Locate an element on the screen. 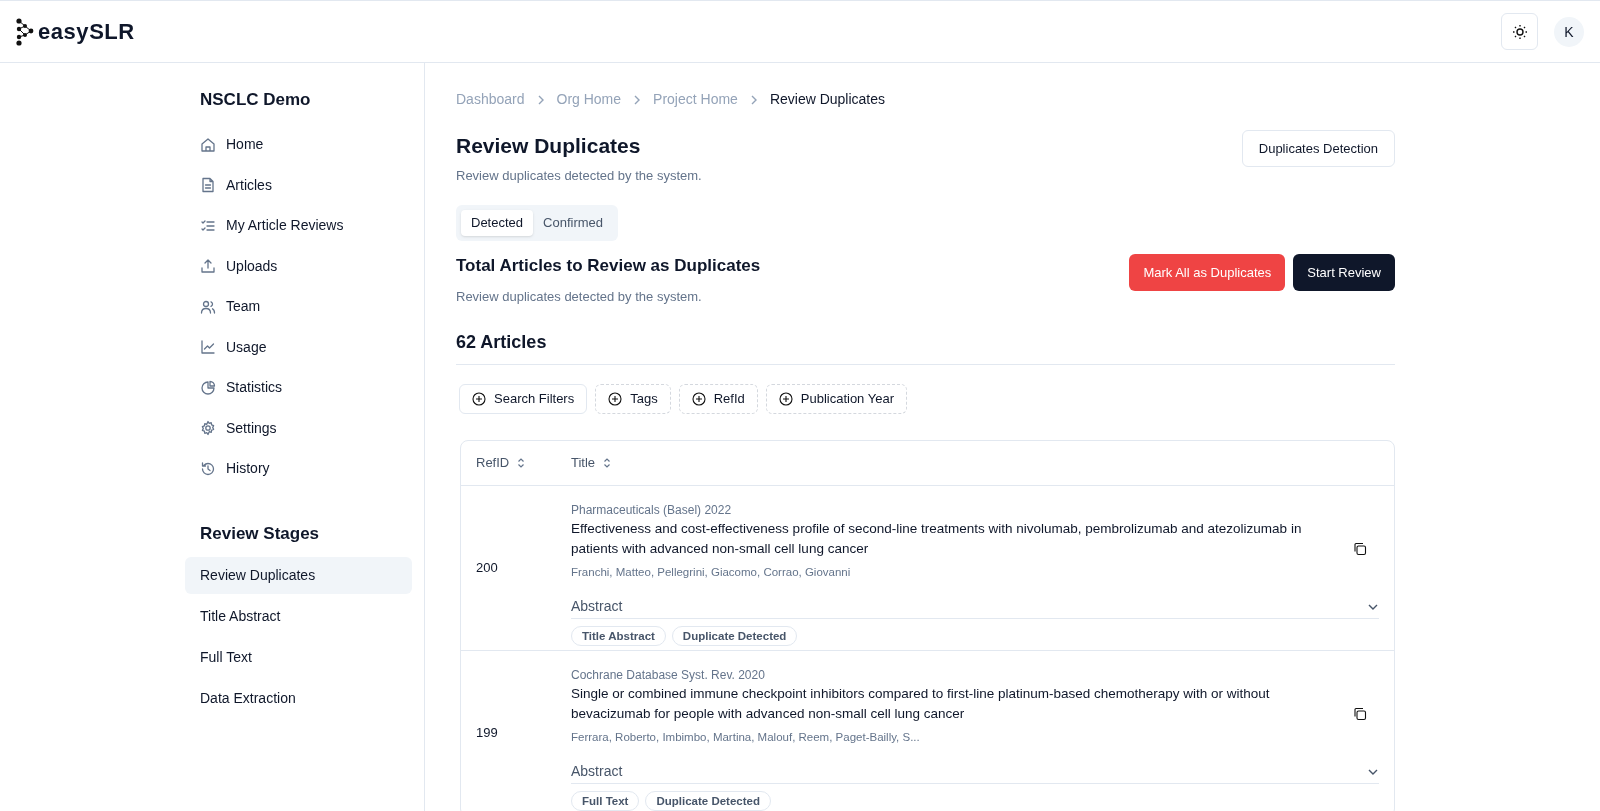 Image resolution: width=1600 pixels, height=811 pixels. page-subtitle: Review duplicates detected by the system. is located at coordinates (579, 175).